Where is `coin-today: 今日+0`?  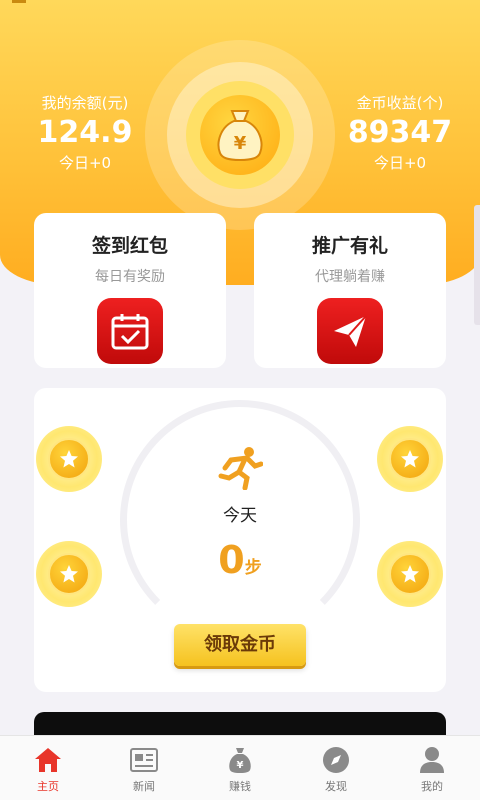 coin-today: 今日+0 is located at coordinates (400, 163).